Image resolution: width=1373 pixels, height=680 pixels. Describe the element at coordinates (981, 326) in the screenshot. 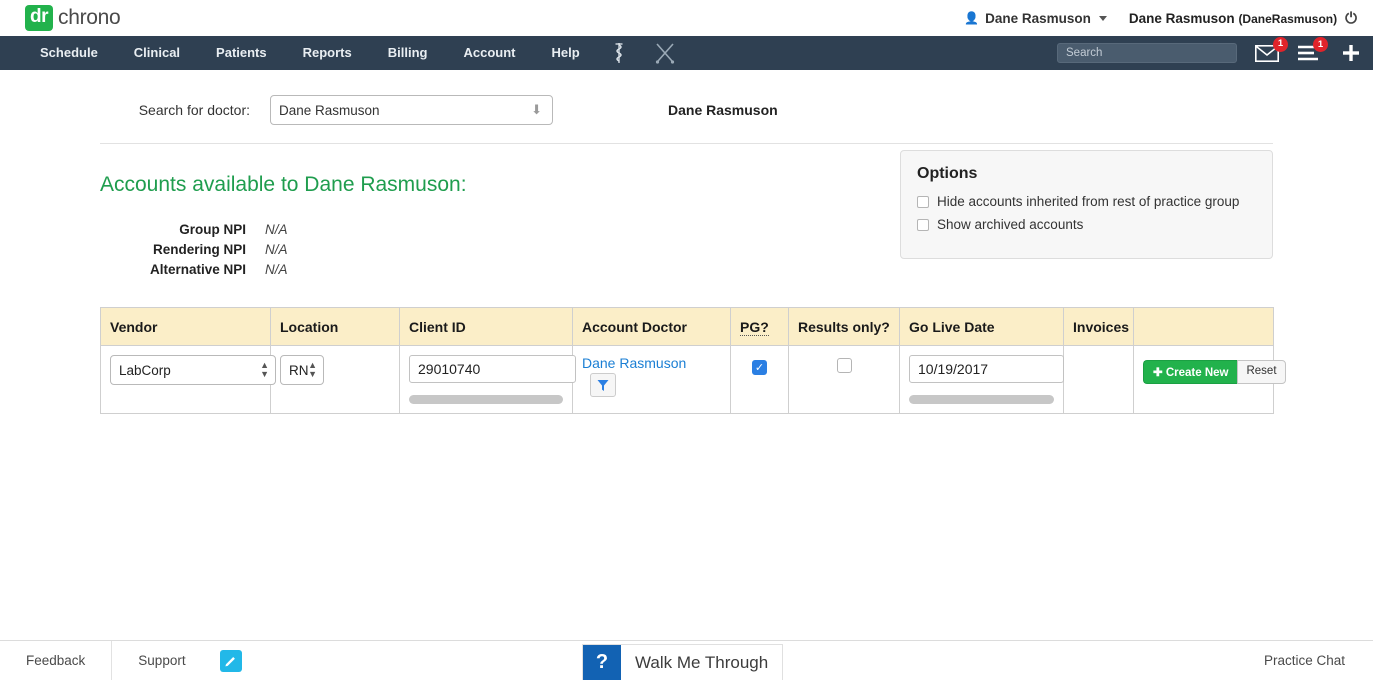

I see `col-header-go-live-date: Go Live Date` at that location.